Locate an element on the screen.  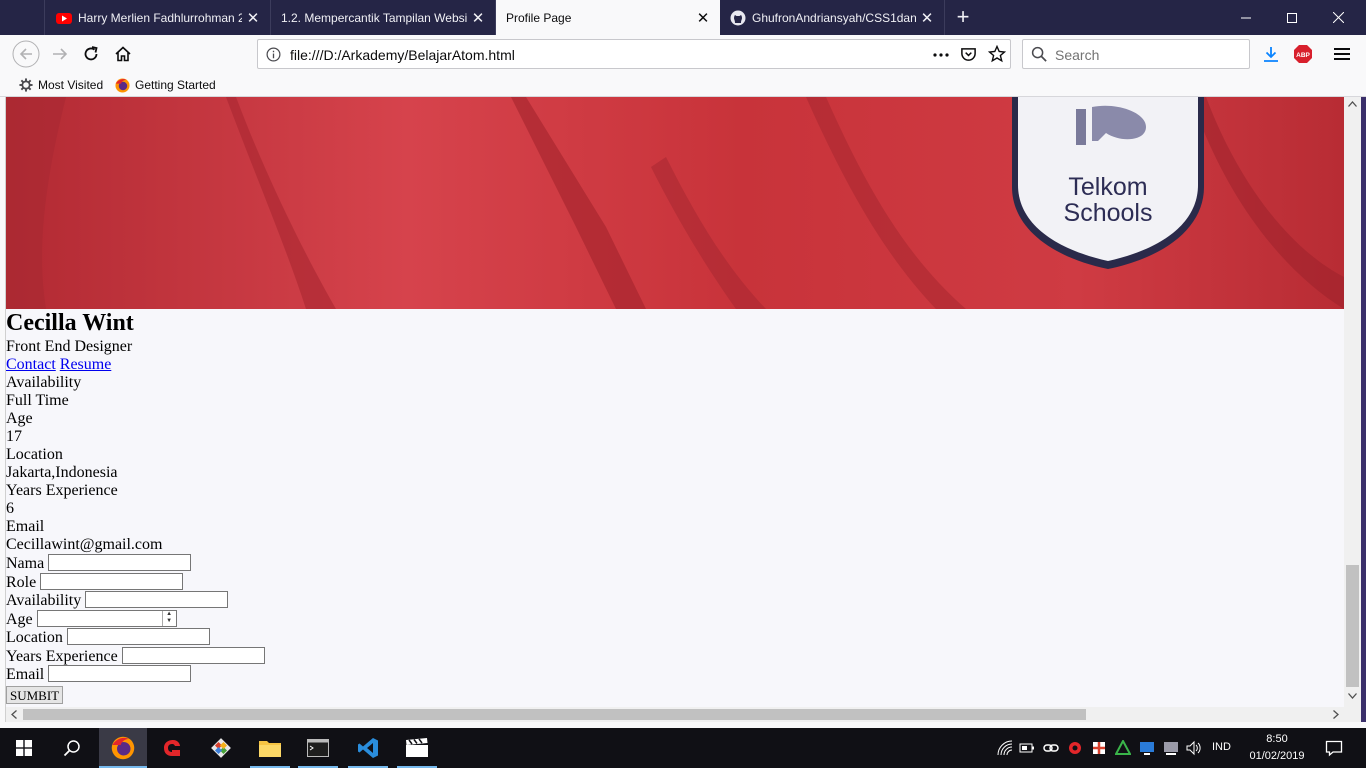
detail-value-availability: Full Time is located at coordinates (37, 400).